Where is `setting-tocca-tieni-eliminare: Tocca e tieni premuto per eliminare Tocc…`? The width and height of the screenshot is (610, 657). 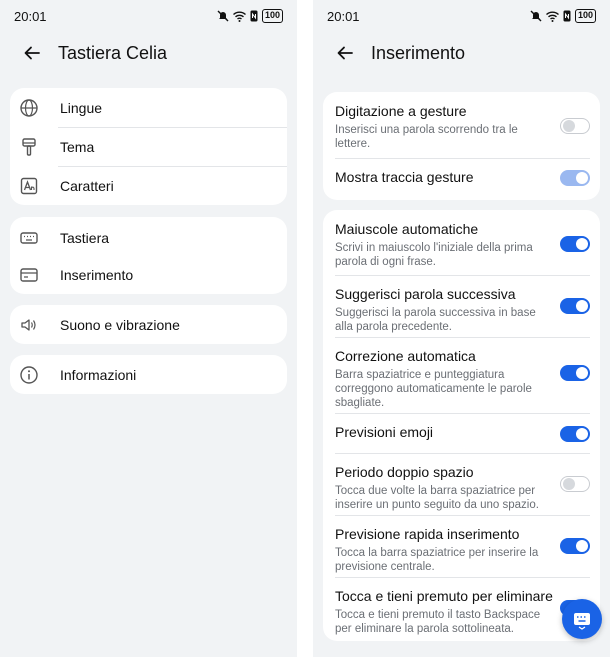 setting-tocca-tieni-eliminare: Tocca e tieni premuto per eliminare Tocc… is located at coordinates (461, 608).